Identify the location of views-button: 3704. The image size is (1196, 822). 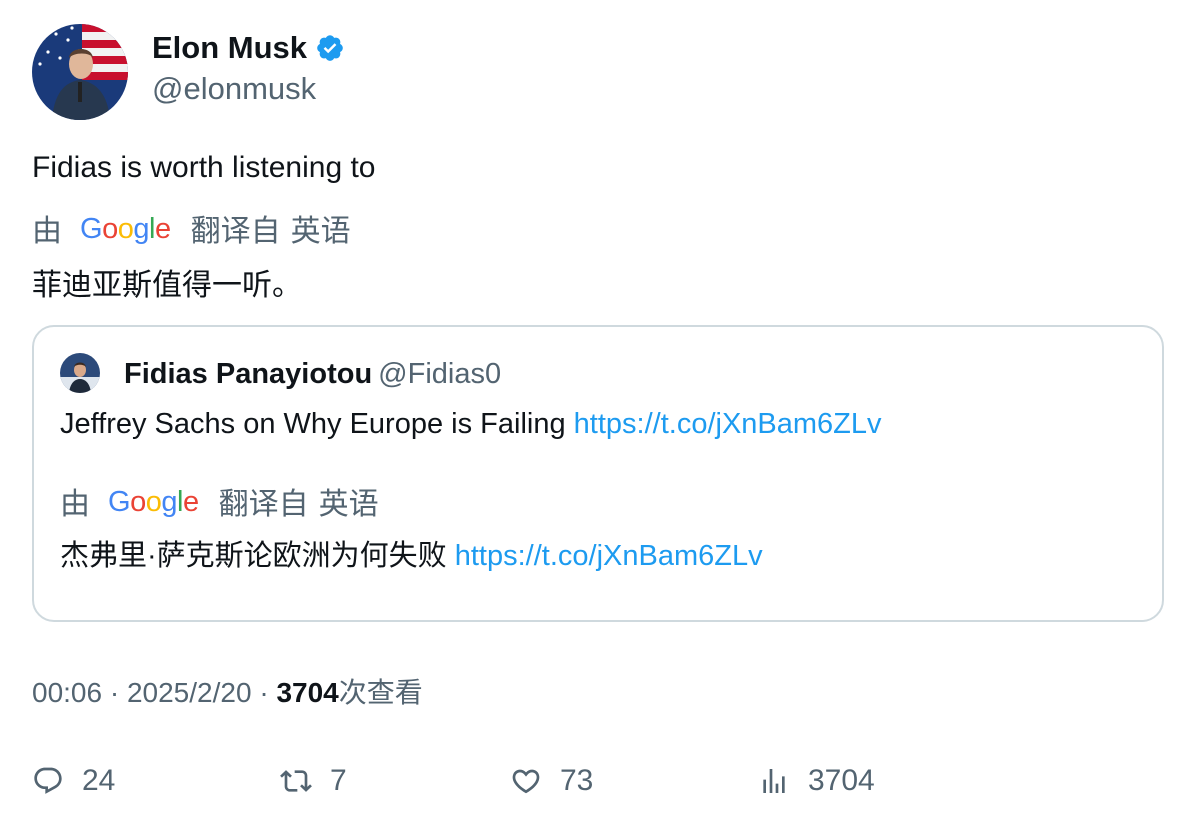
(816, 781).